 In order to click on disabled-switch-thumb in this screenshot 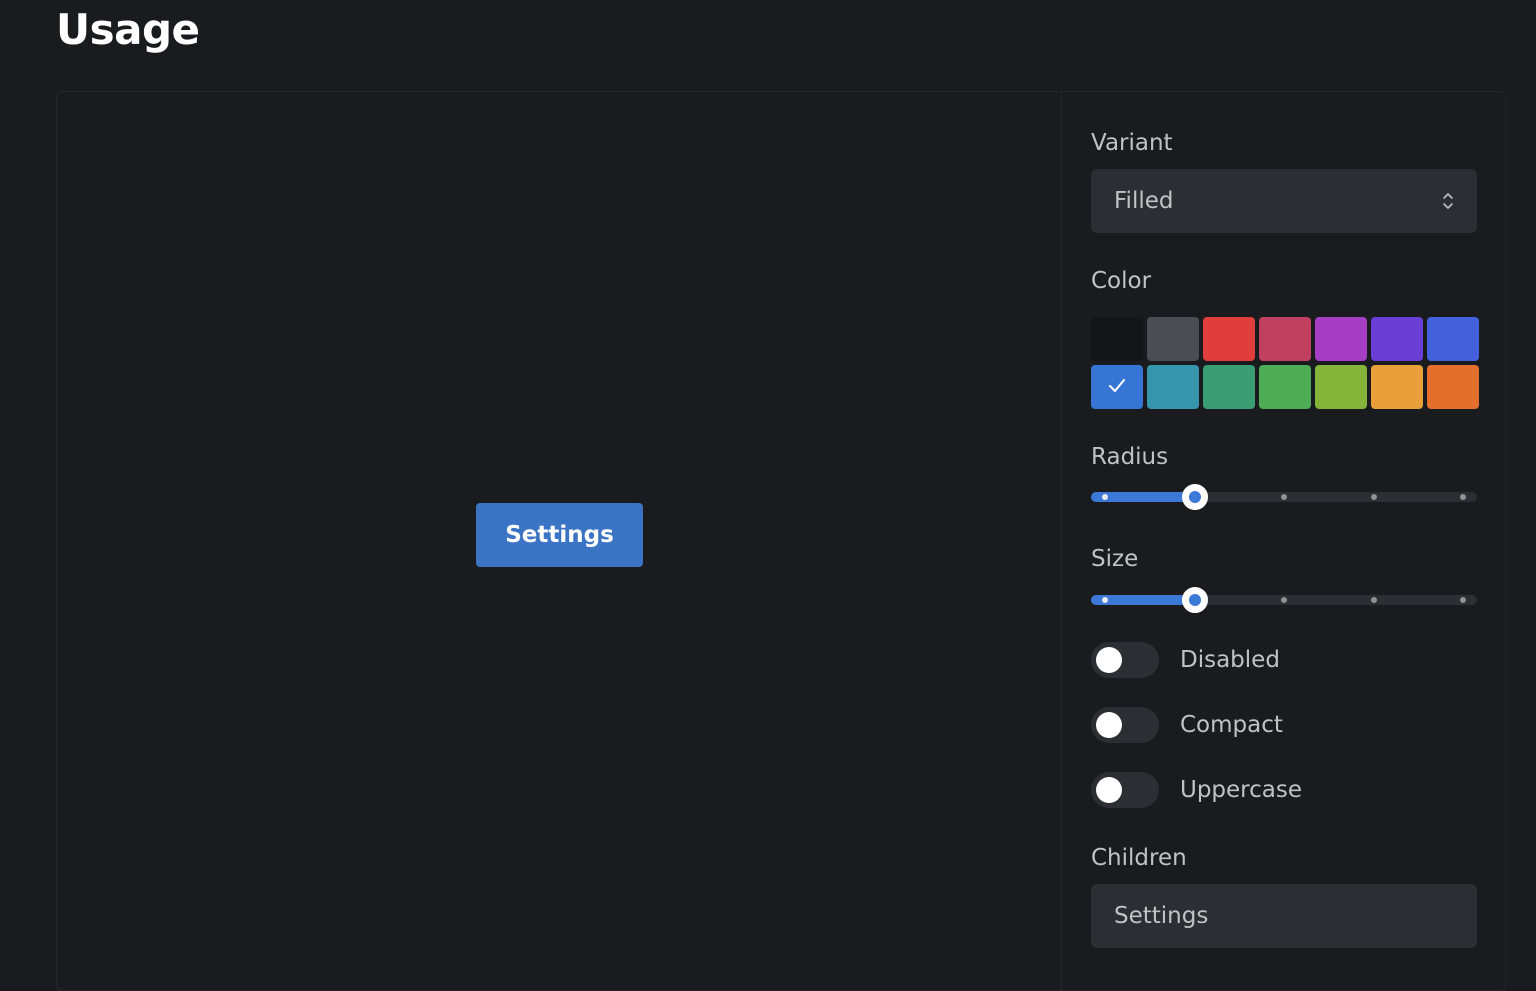, I will do `click(1109, 660)`.